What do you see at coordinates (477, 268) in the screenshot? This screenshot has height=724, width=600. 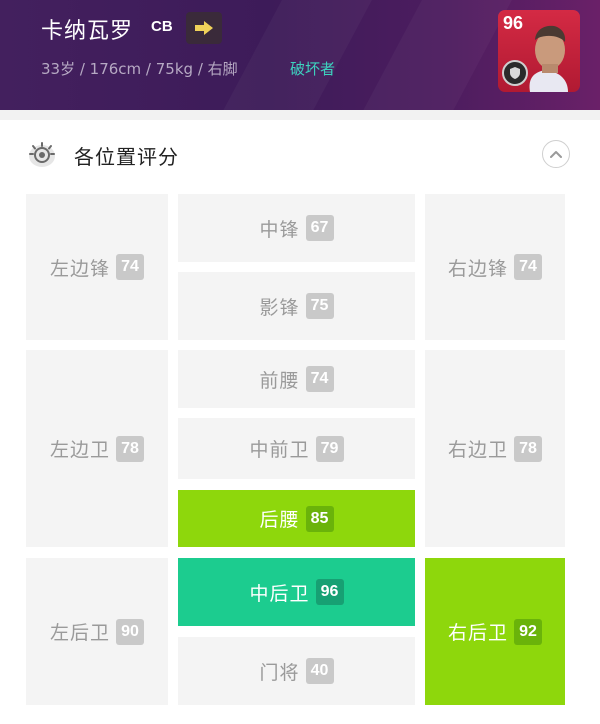 I see `position-label: 右边锋` at bounding box center [477, 268].